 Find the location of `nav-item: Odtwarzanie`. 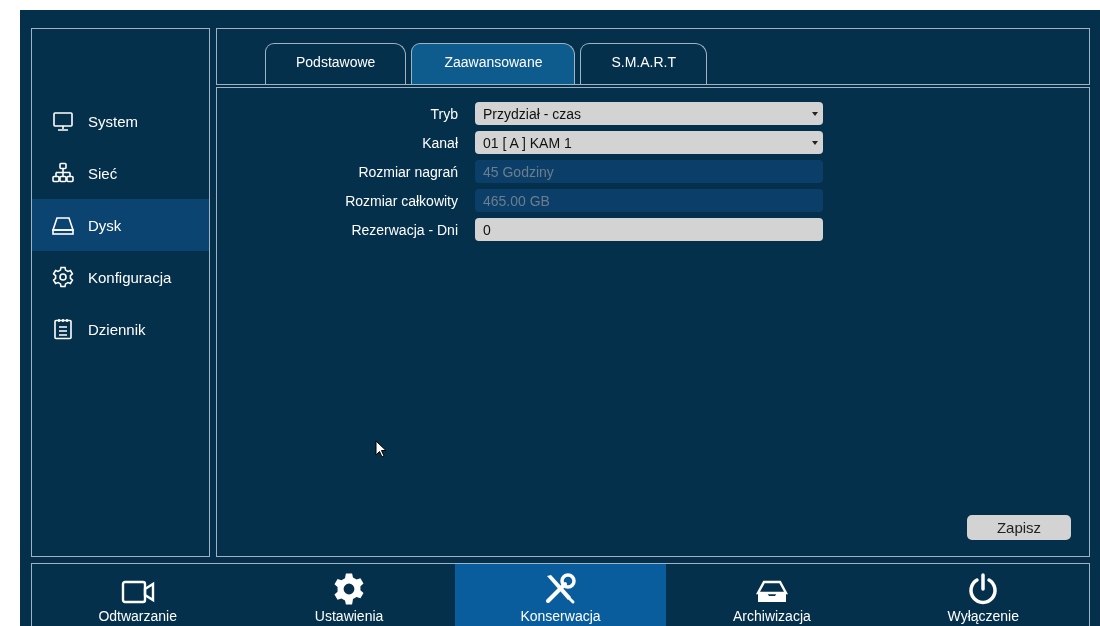

nav-item: Odtwarzanie is located at coordinates (138, 595).